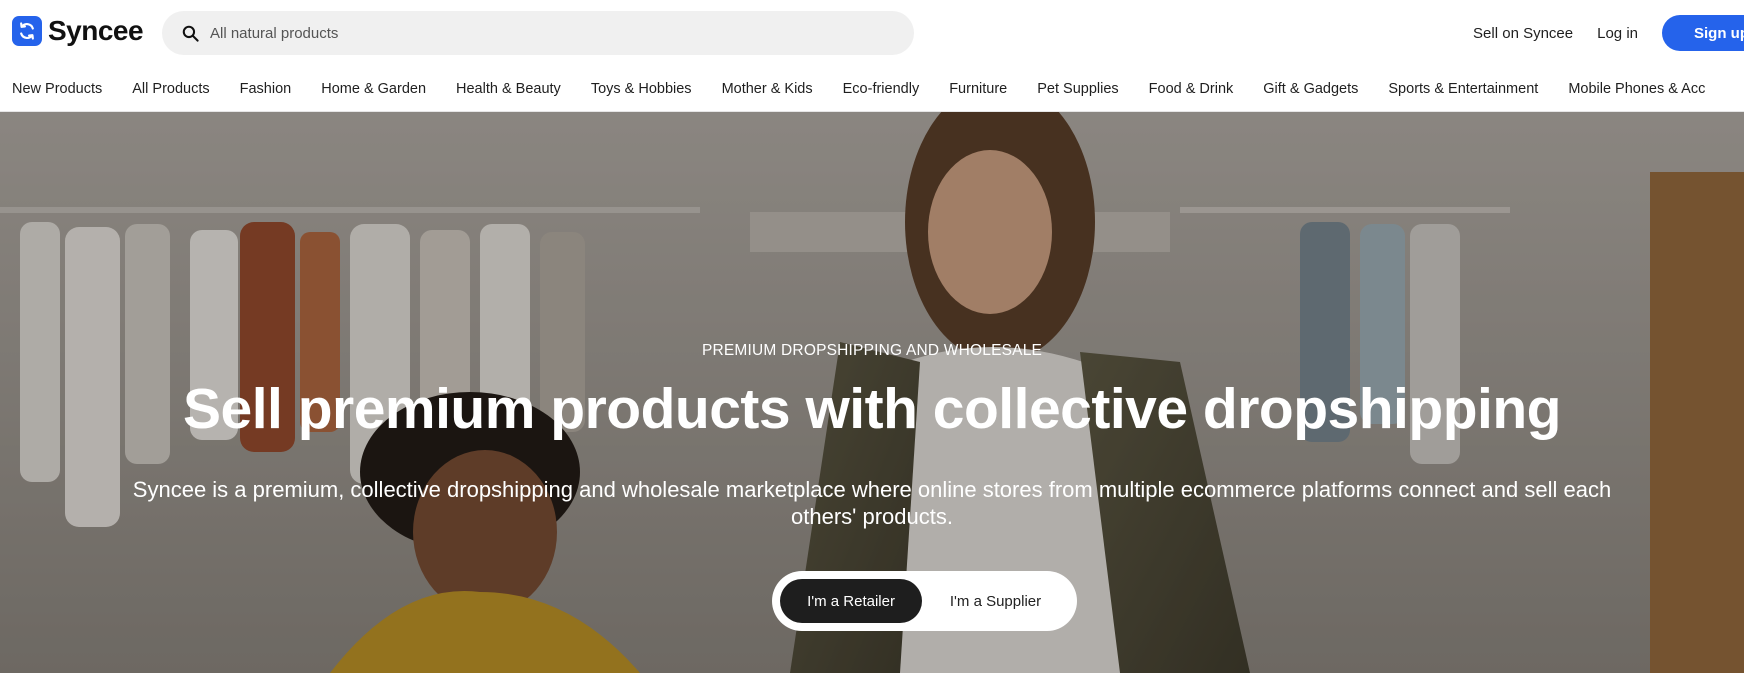  What do you see at coordinates (550, 33) in the screenshot?
I see `search-input` at bounding box center [550, 33].